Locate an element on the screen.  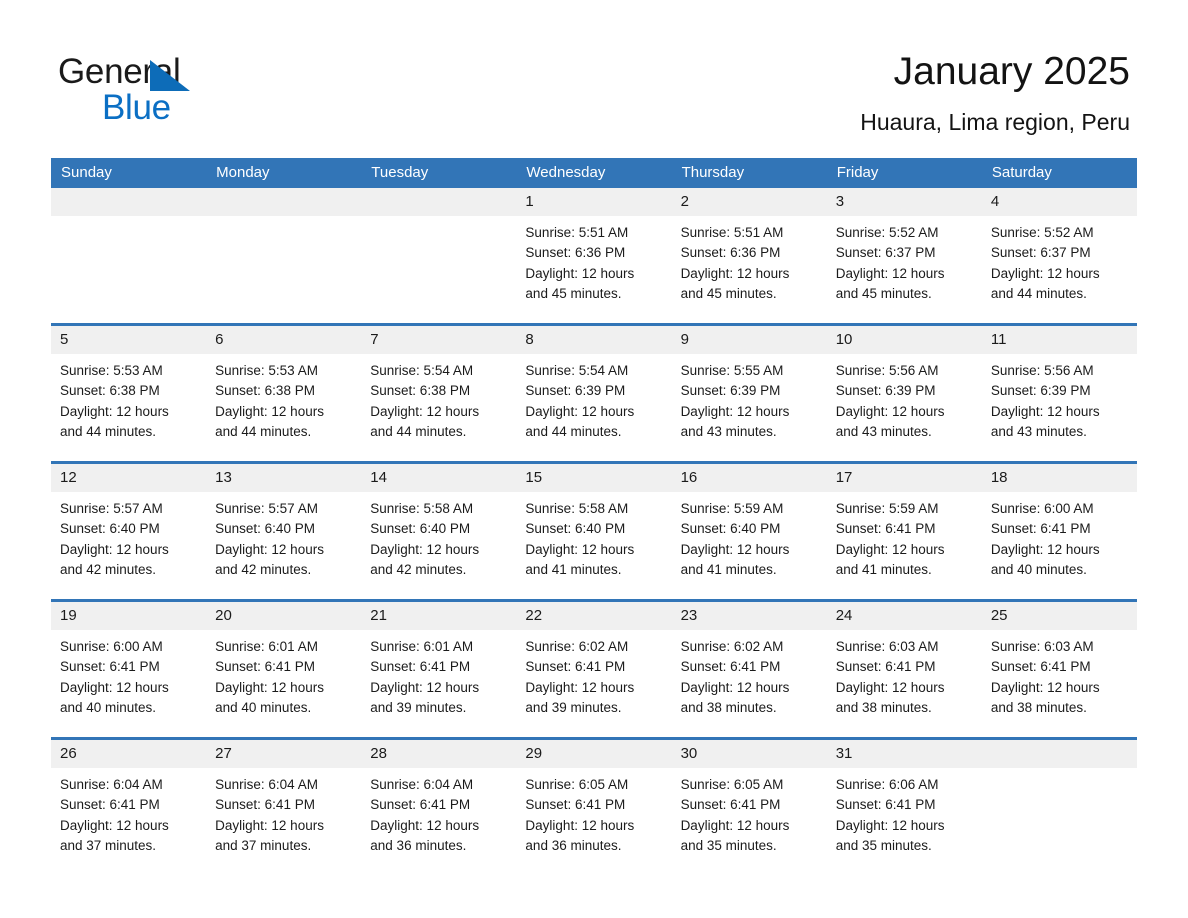
day-detail-line: and 44 minutes. is located at coordinates (418, 431).